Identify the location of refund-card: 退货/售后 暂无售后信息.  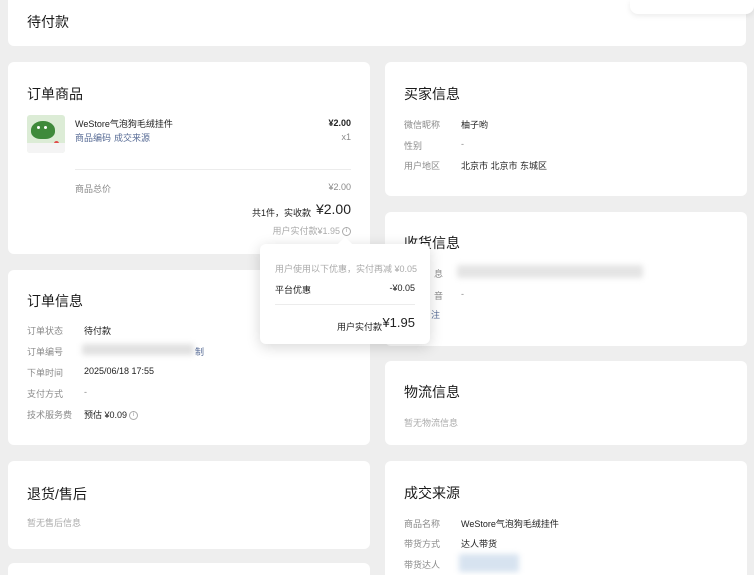
(189, 505).